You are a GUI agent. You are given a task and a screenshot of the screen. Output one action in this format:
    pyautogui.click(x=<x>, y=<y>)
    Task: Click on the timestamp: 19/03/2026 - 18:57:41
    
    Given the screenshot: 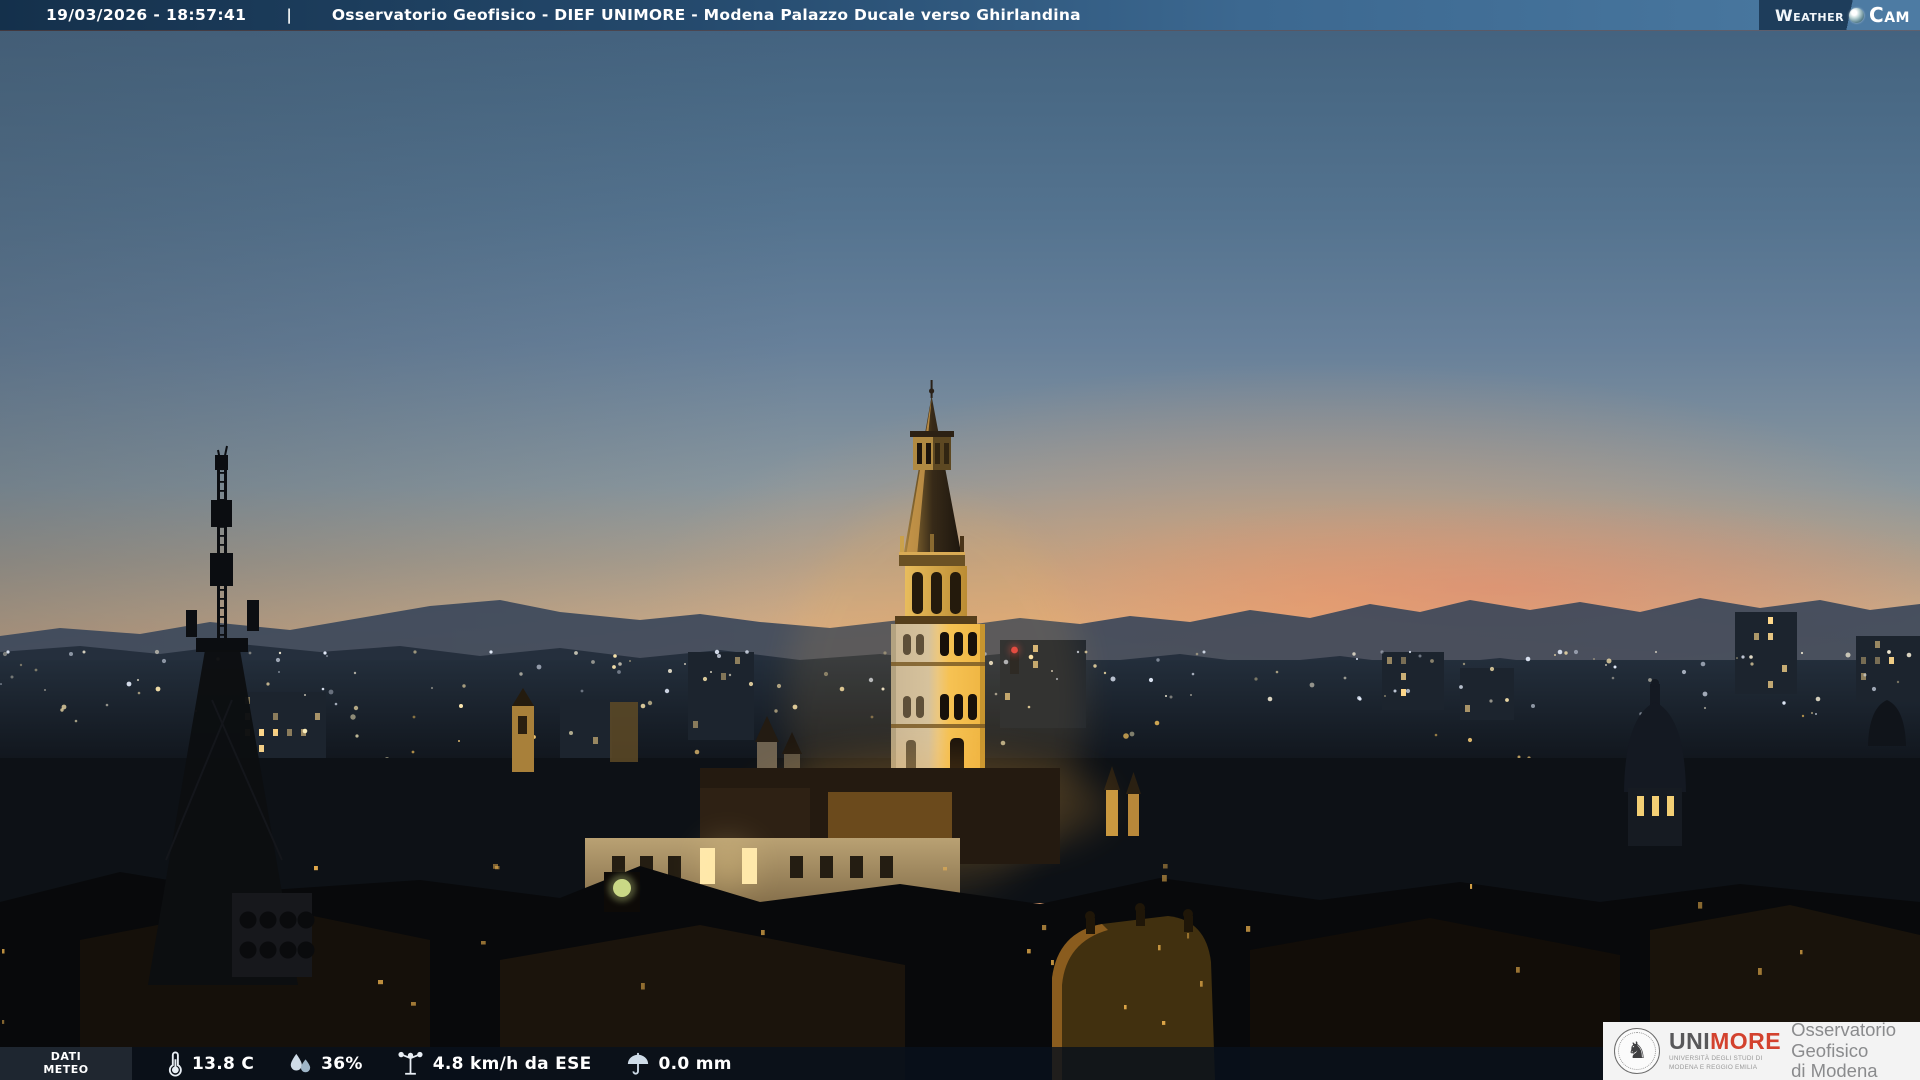 What is the action you would take?
    pyautogui.click(x=146, y=15)
    